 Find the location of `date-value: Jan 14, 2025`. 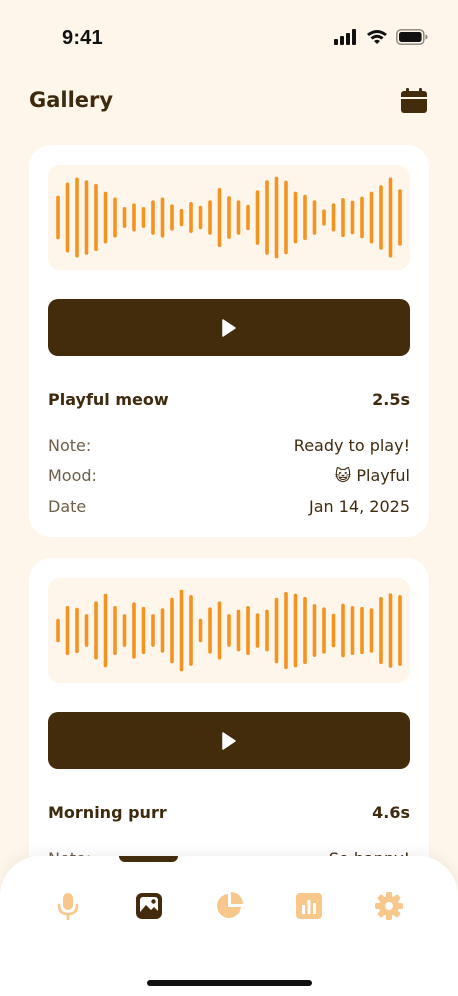

date-value: Jan 14, 2025 is located at coordinates (359, 506).